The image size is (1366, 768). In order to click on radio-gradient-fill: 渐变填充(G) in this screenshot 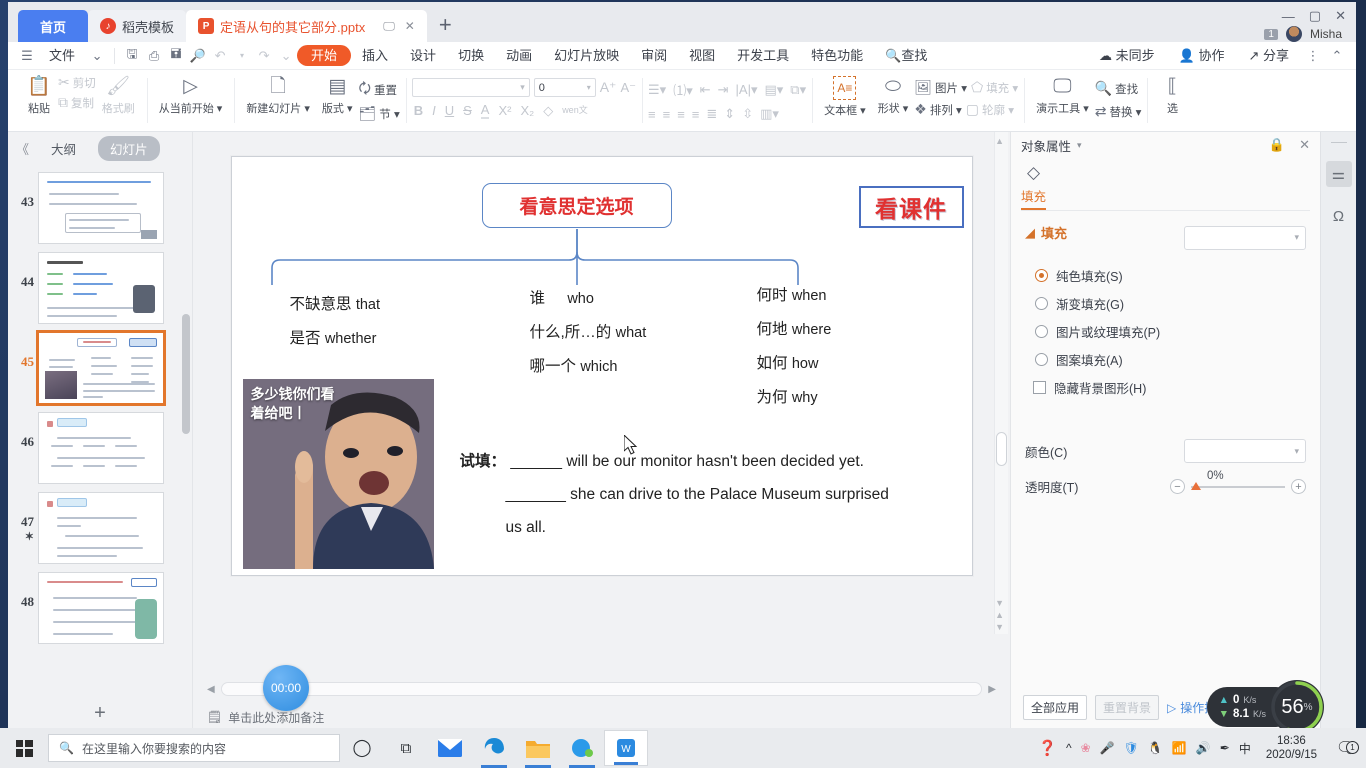, I will do `click(1170, 303)`.